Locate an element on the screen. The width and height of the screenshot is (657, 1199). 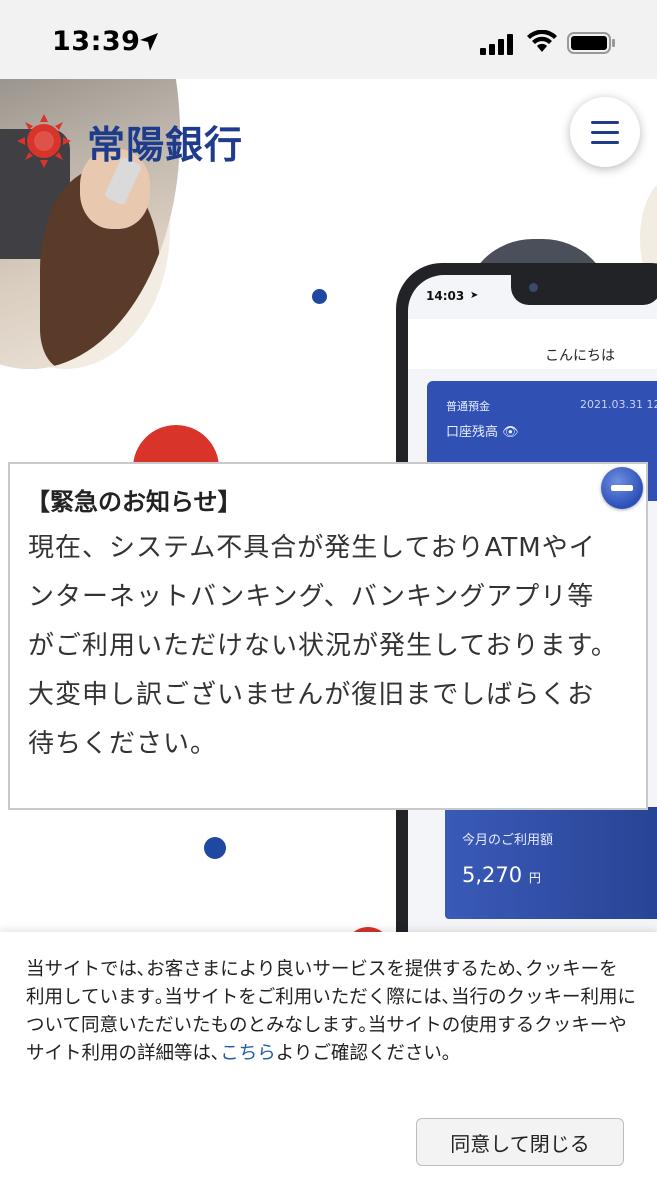
account-type: 普通預金 is located at coordinates (468, 406).